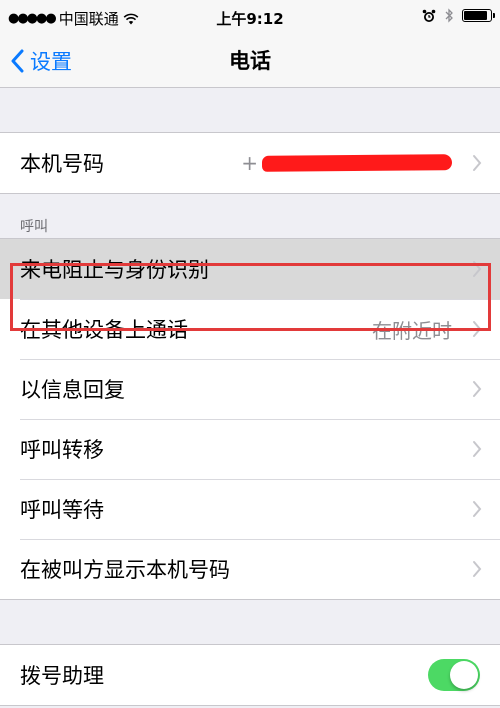 The height and width of the screenshot is (708, 500). I want to click on dial-assist-label: 拨号助理, so click(62, 676).